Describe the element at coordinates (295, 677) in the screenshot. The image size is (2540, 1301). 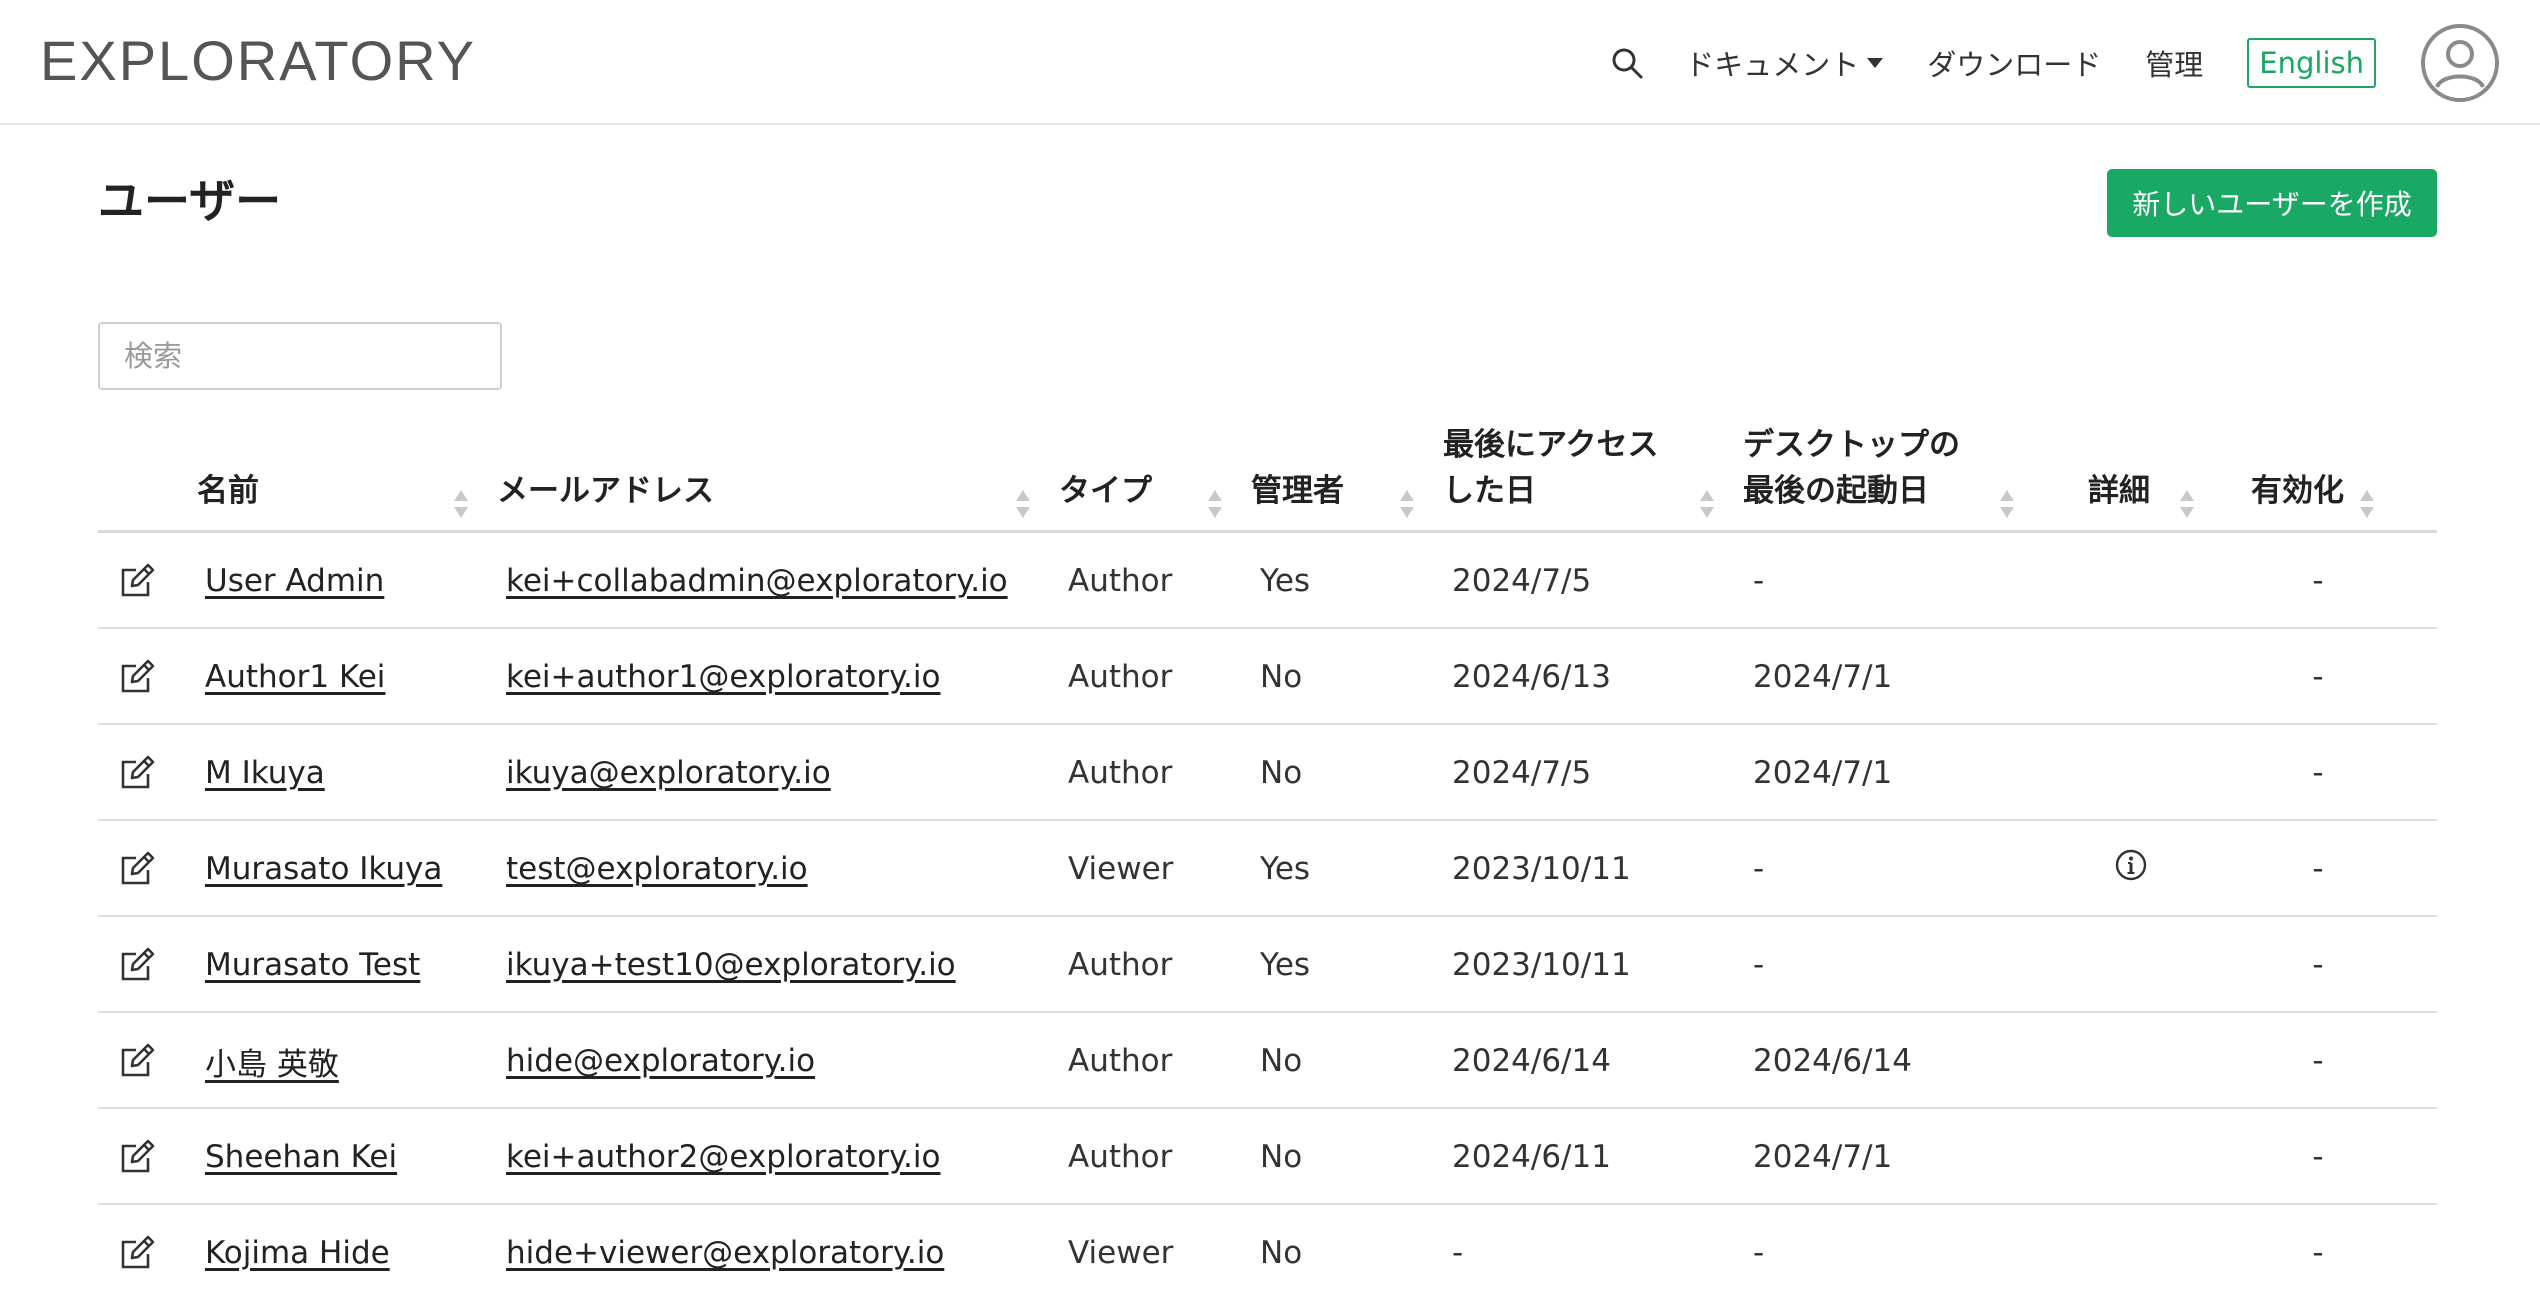
I see `user-name-link: Author1 Kei` at that location.